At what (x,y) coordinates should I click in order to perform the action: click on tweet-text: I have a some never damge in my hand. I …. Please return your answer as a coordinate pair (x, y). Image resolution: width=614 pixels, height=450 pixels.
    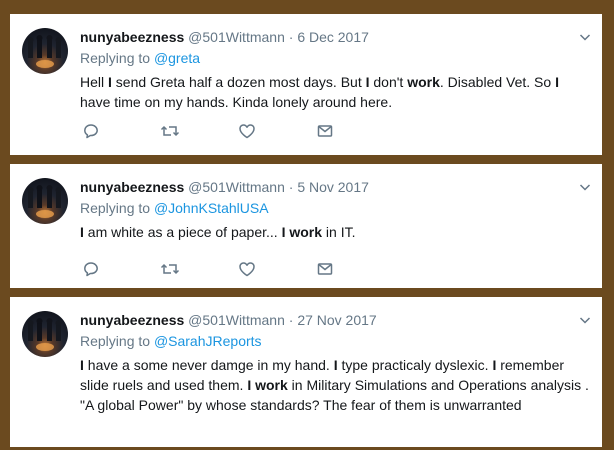
    Looking at the image, I should click on (336, 385).